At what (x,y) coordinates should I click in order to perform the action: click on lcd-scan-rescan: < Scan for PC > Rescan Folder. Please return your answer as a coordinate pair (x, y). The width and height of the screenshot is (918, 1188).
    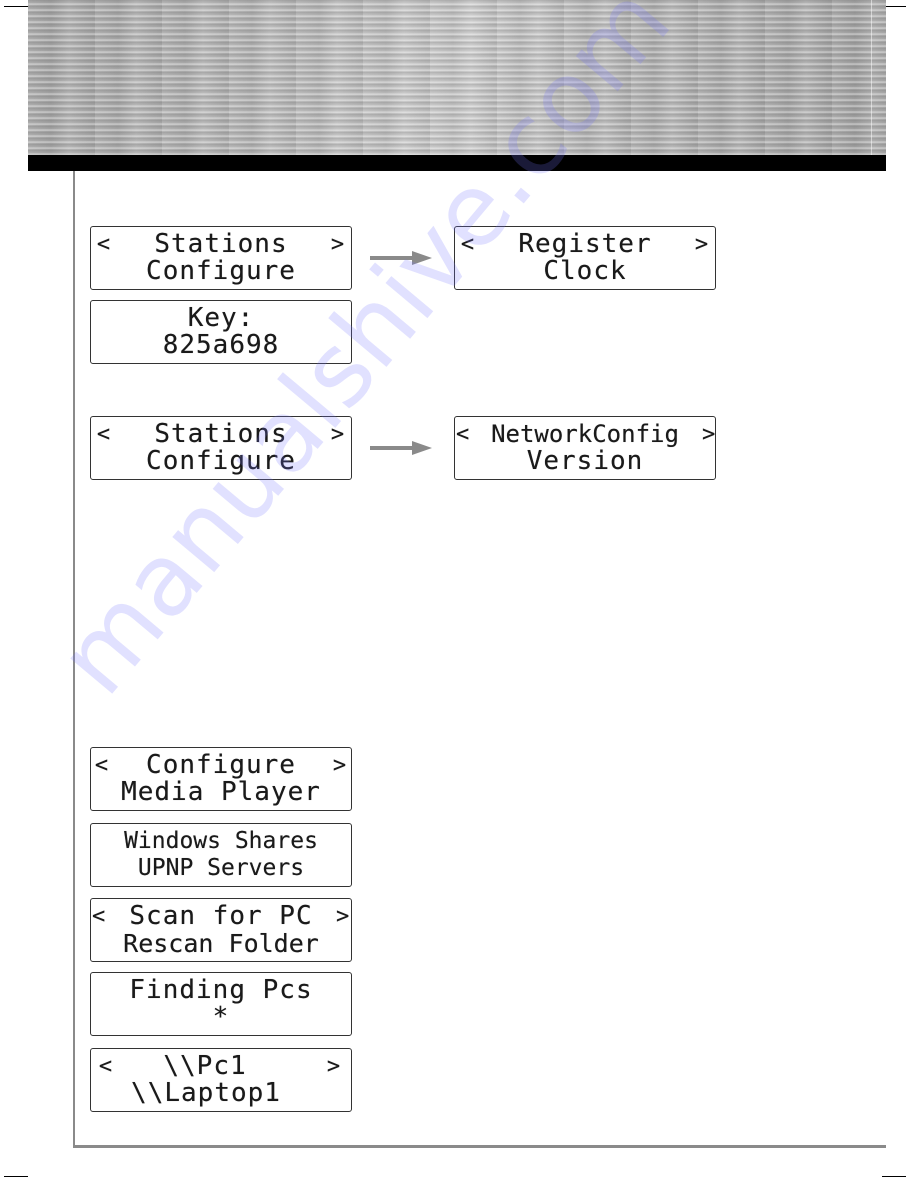
    Looking at the image, I should click on (221, 930).